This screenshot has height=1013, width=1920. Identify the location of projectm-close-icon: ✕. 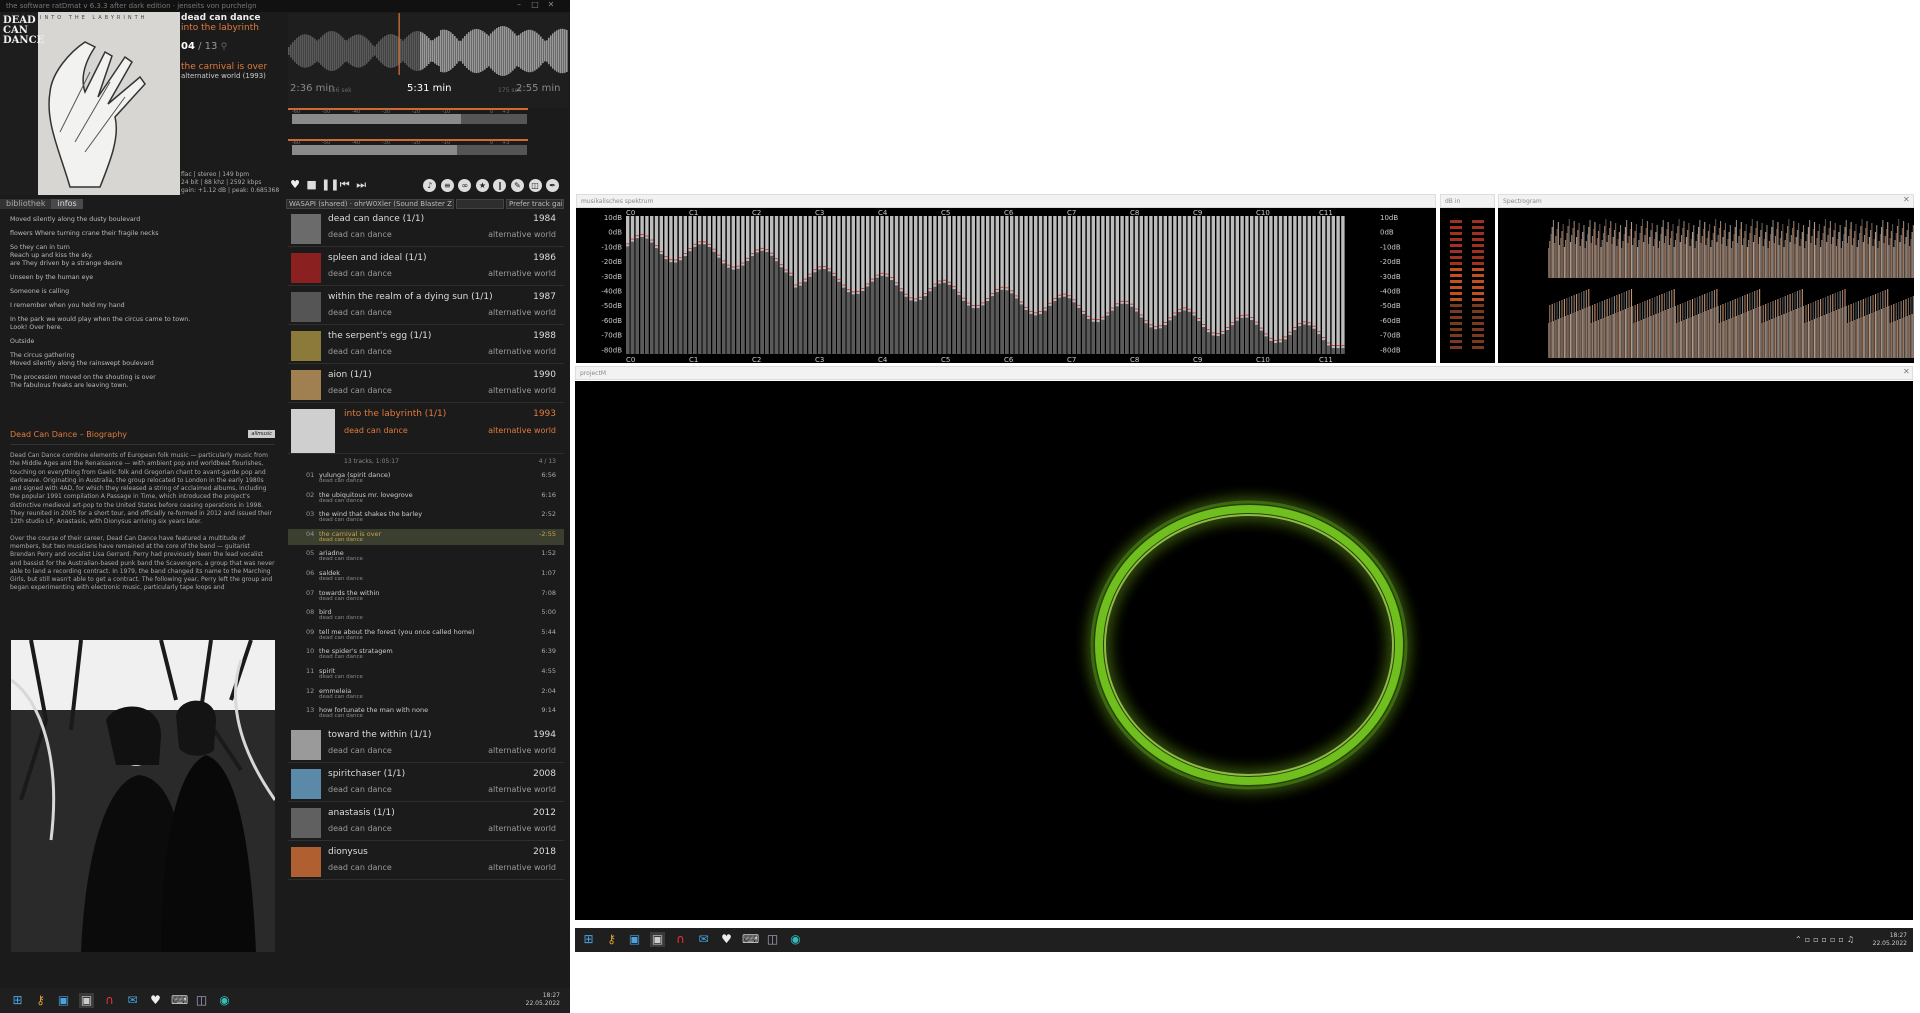
(1906, 371).